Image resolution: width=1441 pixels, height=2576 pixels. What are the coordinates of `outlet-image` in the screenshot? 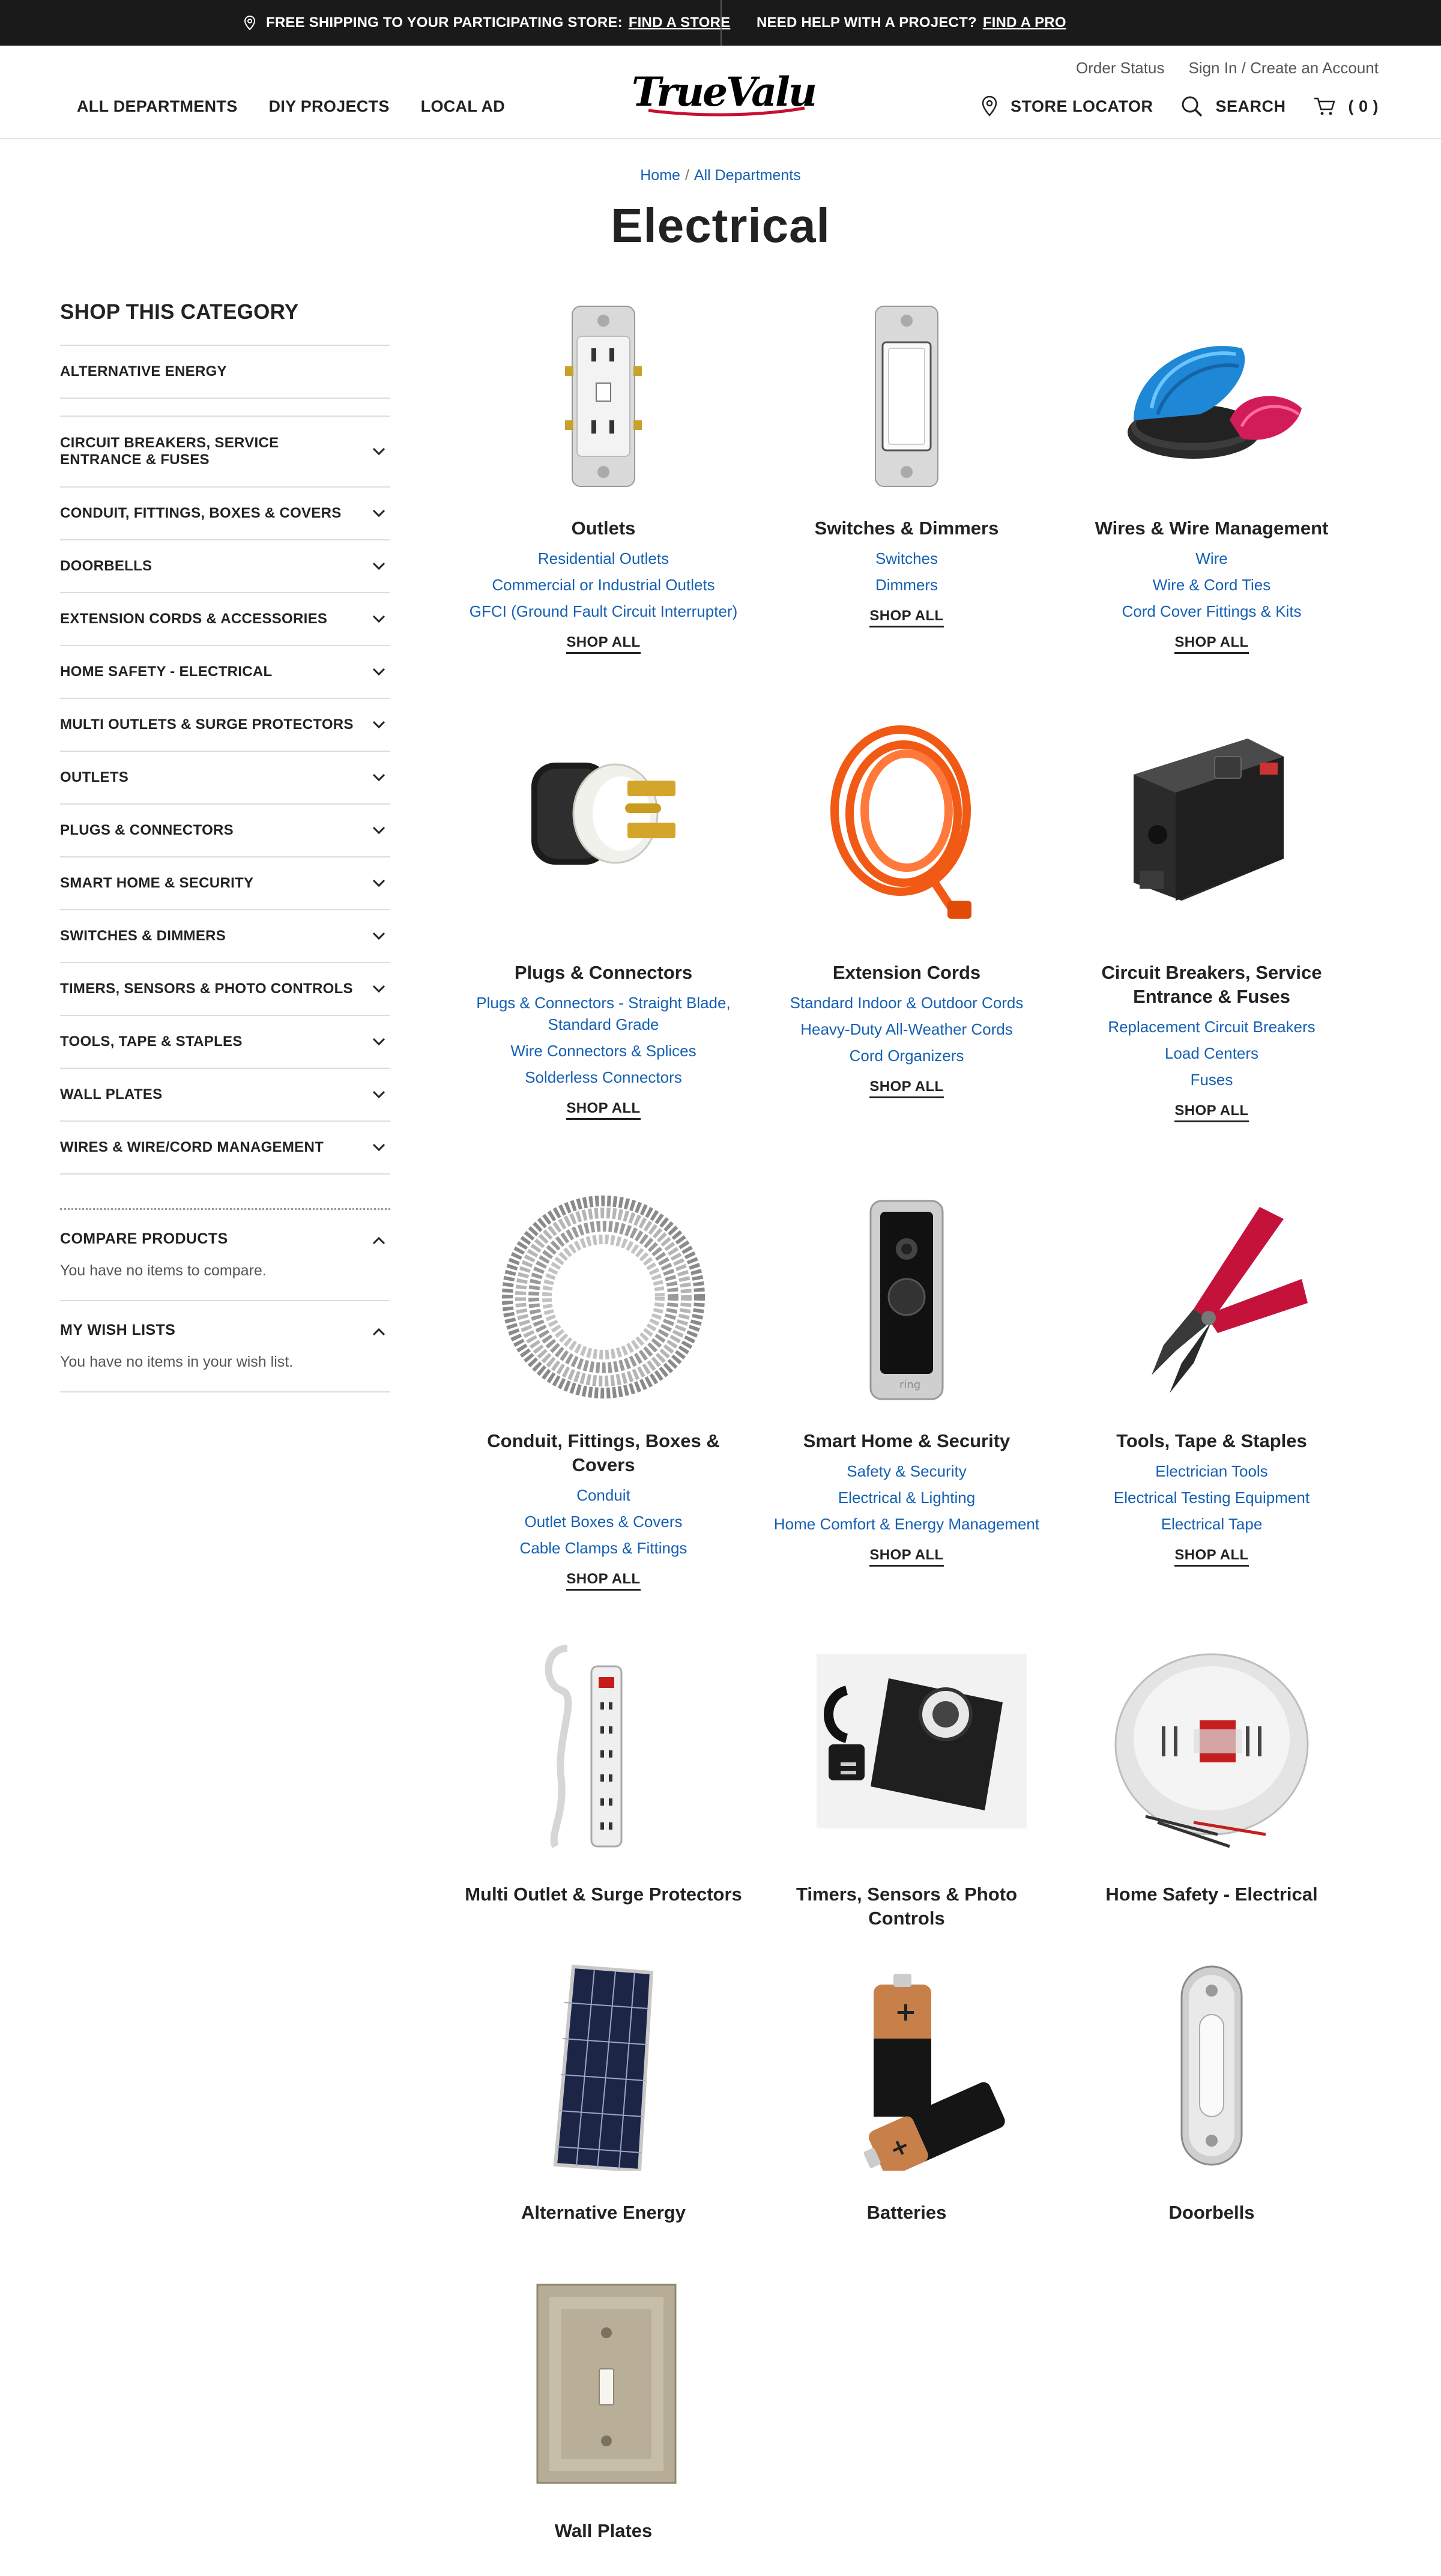 It's located at (603, 408).